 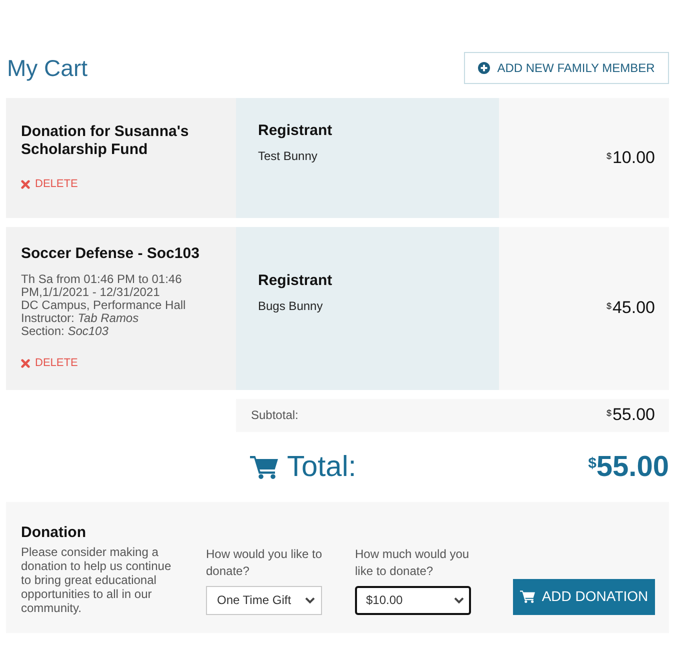 What do you see at coordinates (484, 68) in the screenshot?
I see `plus-circle-icon` at bounding box center [484, 68].